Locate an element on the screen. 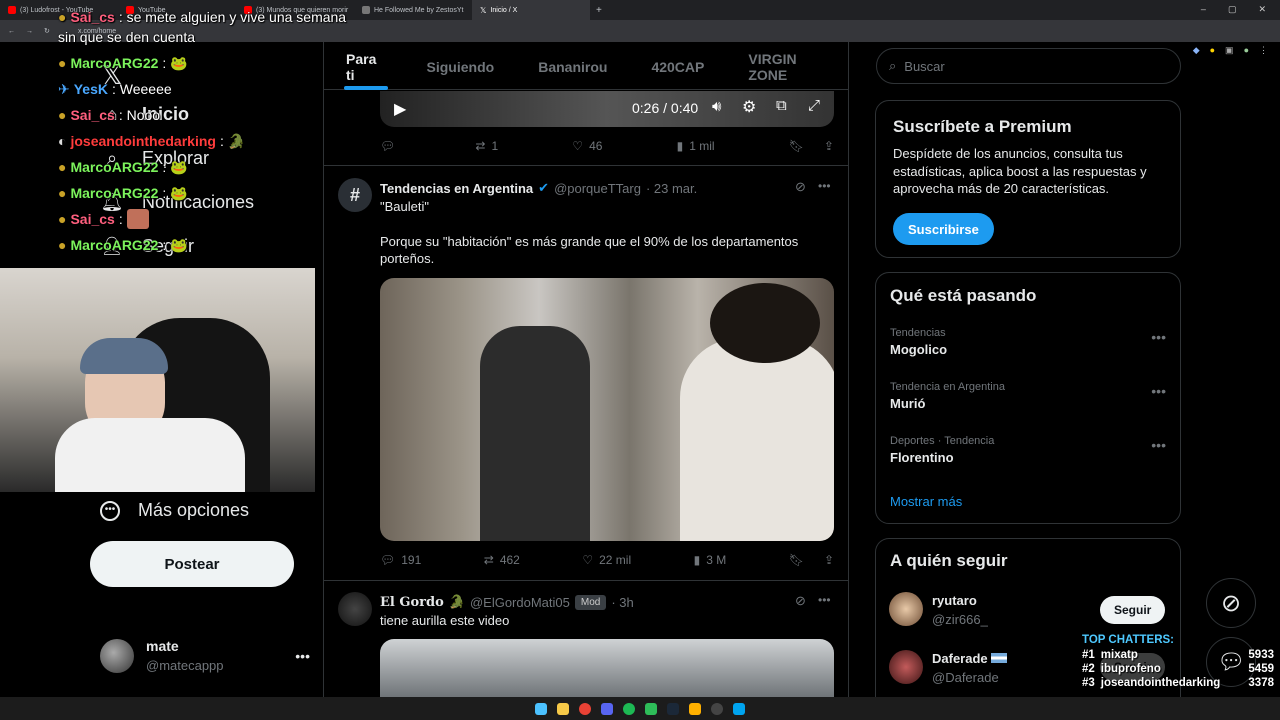  spotify-icon is located at coordinates (629, 708).